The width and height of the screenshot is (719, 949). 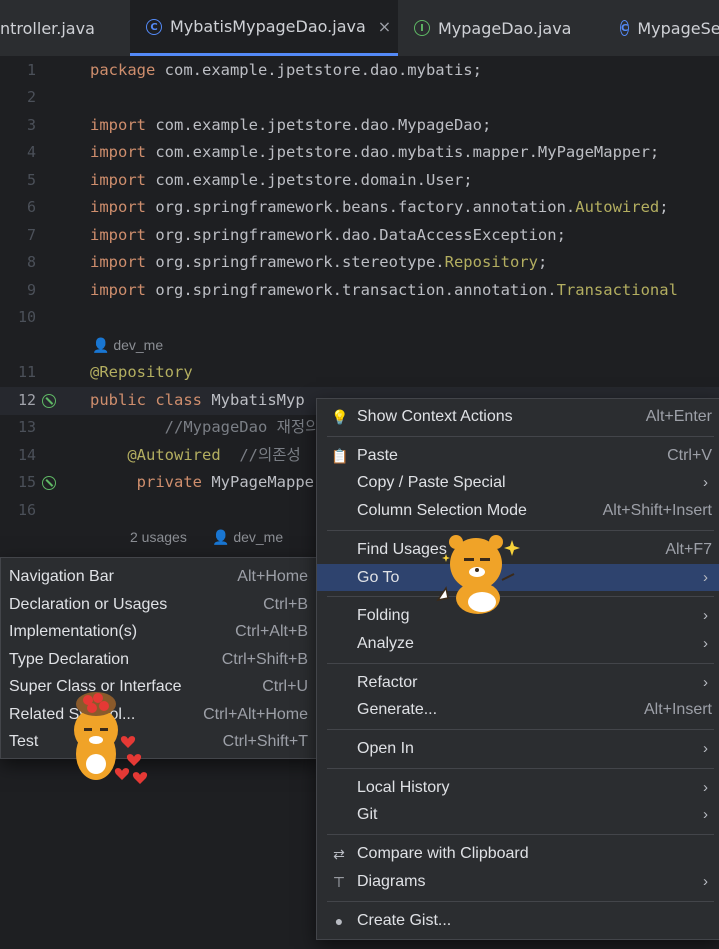 I want to click on line-number: 6, so click(x=18, y=208).